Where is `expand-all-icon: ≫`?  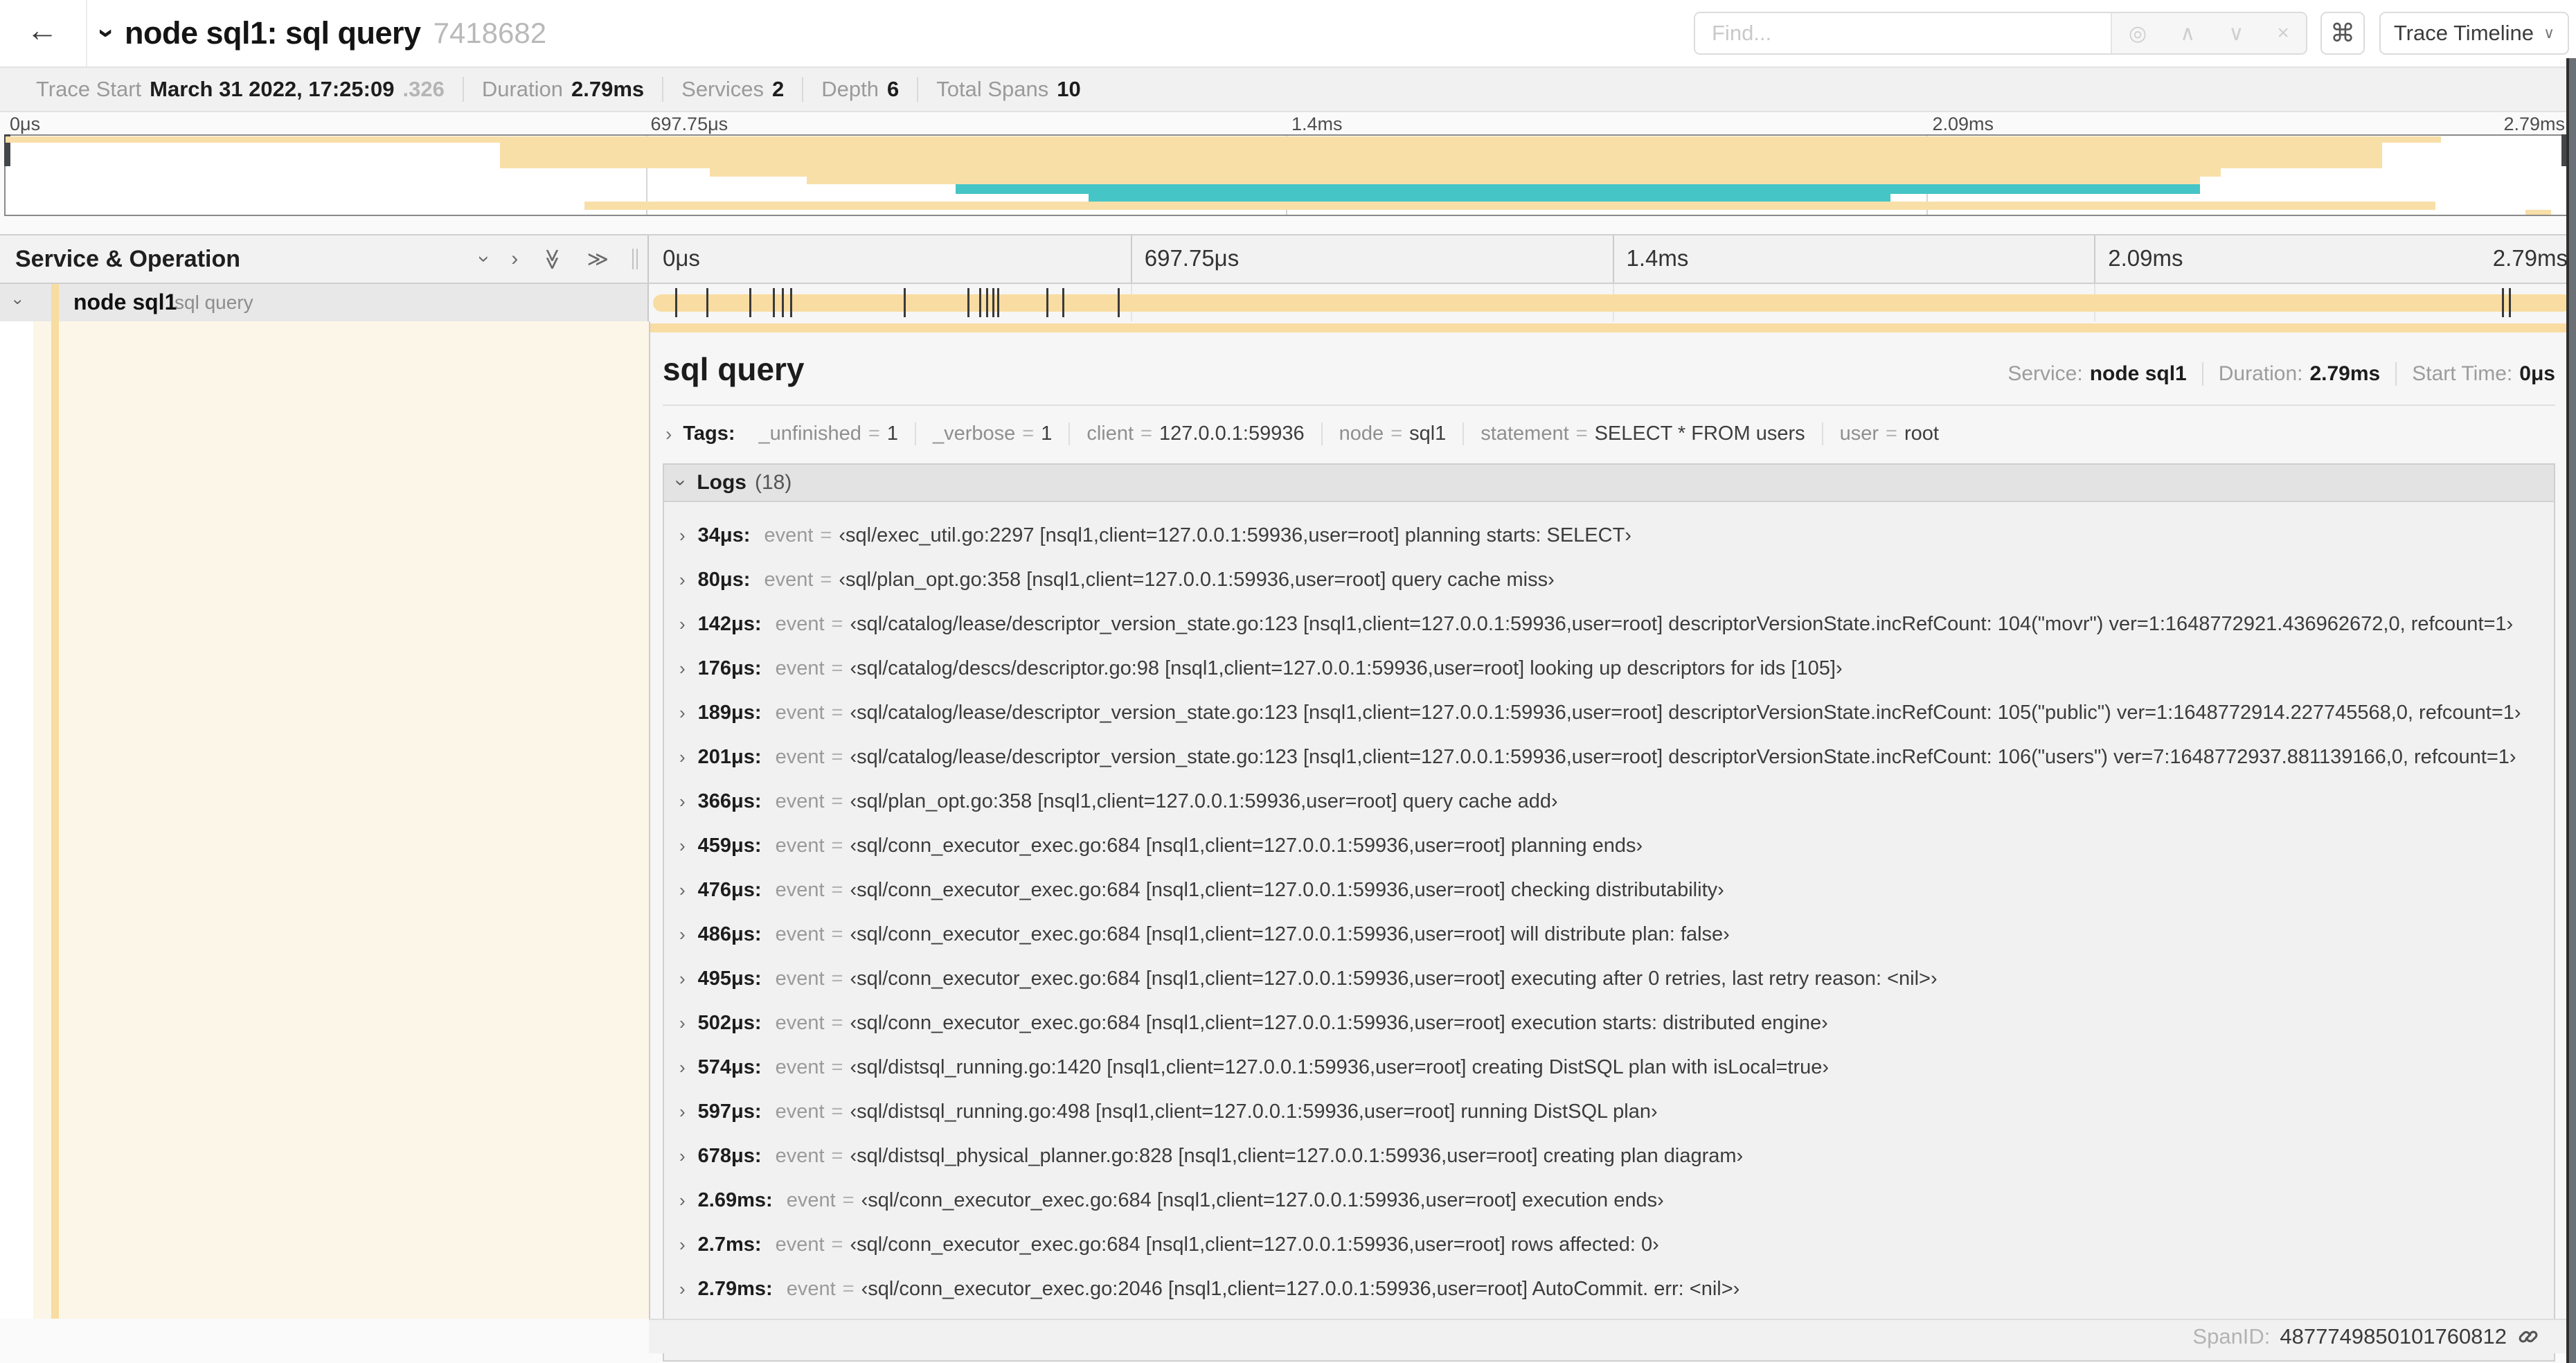 expand-all-icon: ≫ is located at coordinates (598, 259).